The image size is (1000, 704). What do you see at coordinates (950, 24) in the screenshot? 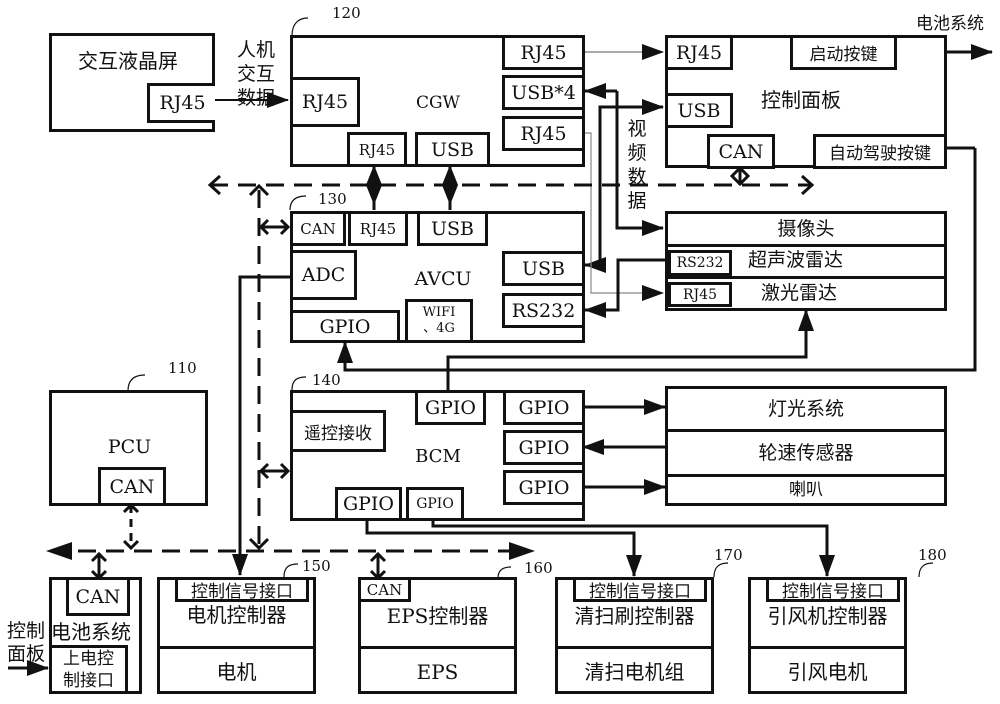
I see `battery-system-output-label: 电池系统` at bounding box center [950, 24].